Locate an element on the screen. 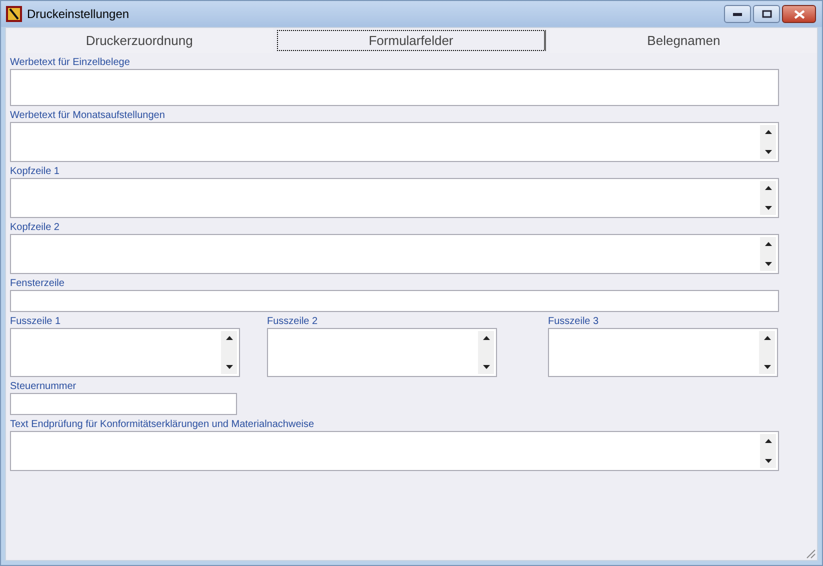 The image size is (823, 566). maximize-button is located at coordinates (766, 14).